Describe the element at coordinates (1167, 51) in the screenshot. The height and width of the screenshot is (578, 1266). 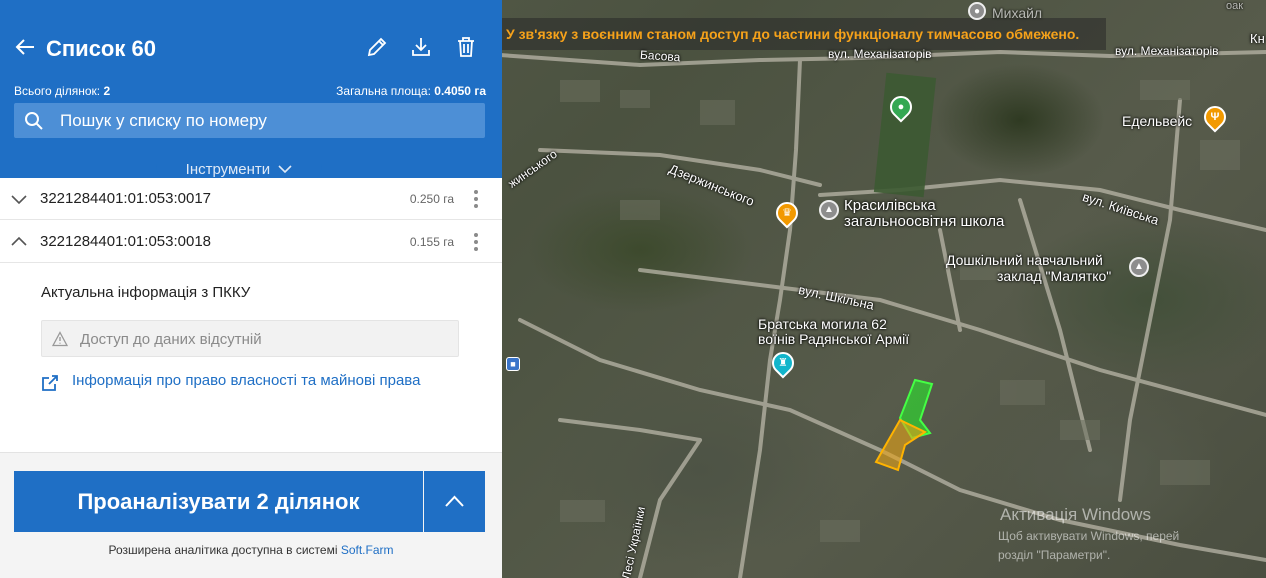
I see `map-label-mekhanizatoriv-2: вул. Механізаторів` at that location.